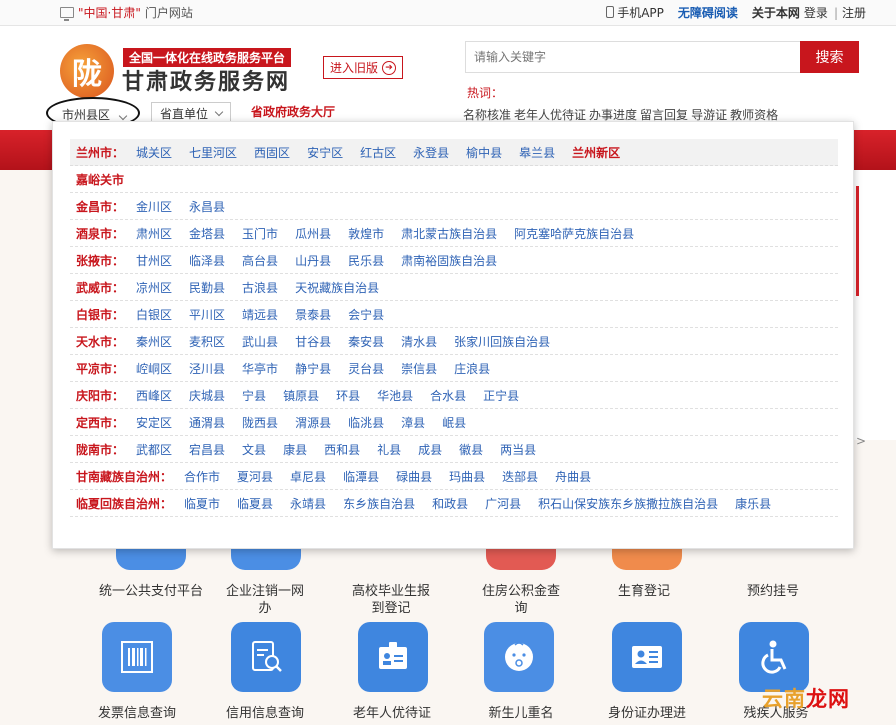  I want to click on search-input, so click(633, 57).